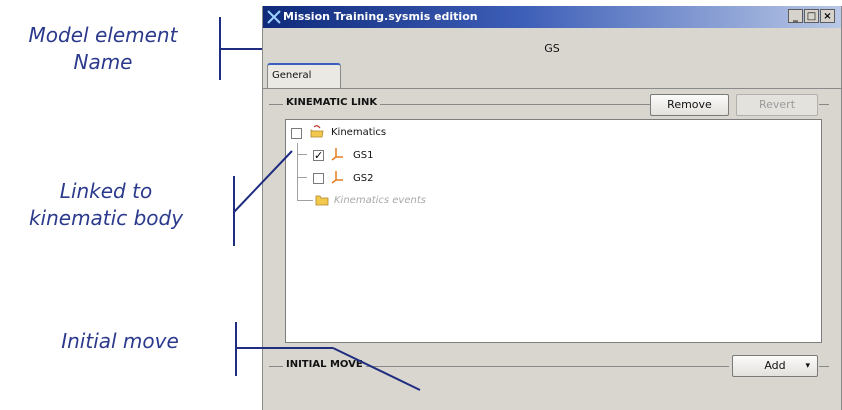  Describe the element at coordinates (106, 191) in the screenshot. I see `annotation-text: Linked to` at that location.